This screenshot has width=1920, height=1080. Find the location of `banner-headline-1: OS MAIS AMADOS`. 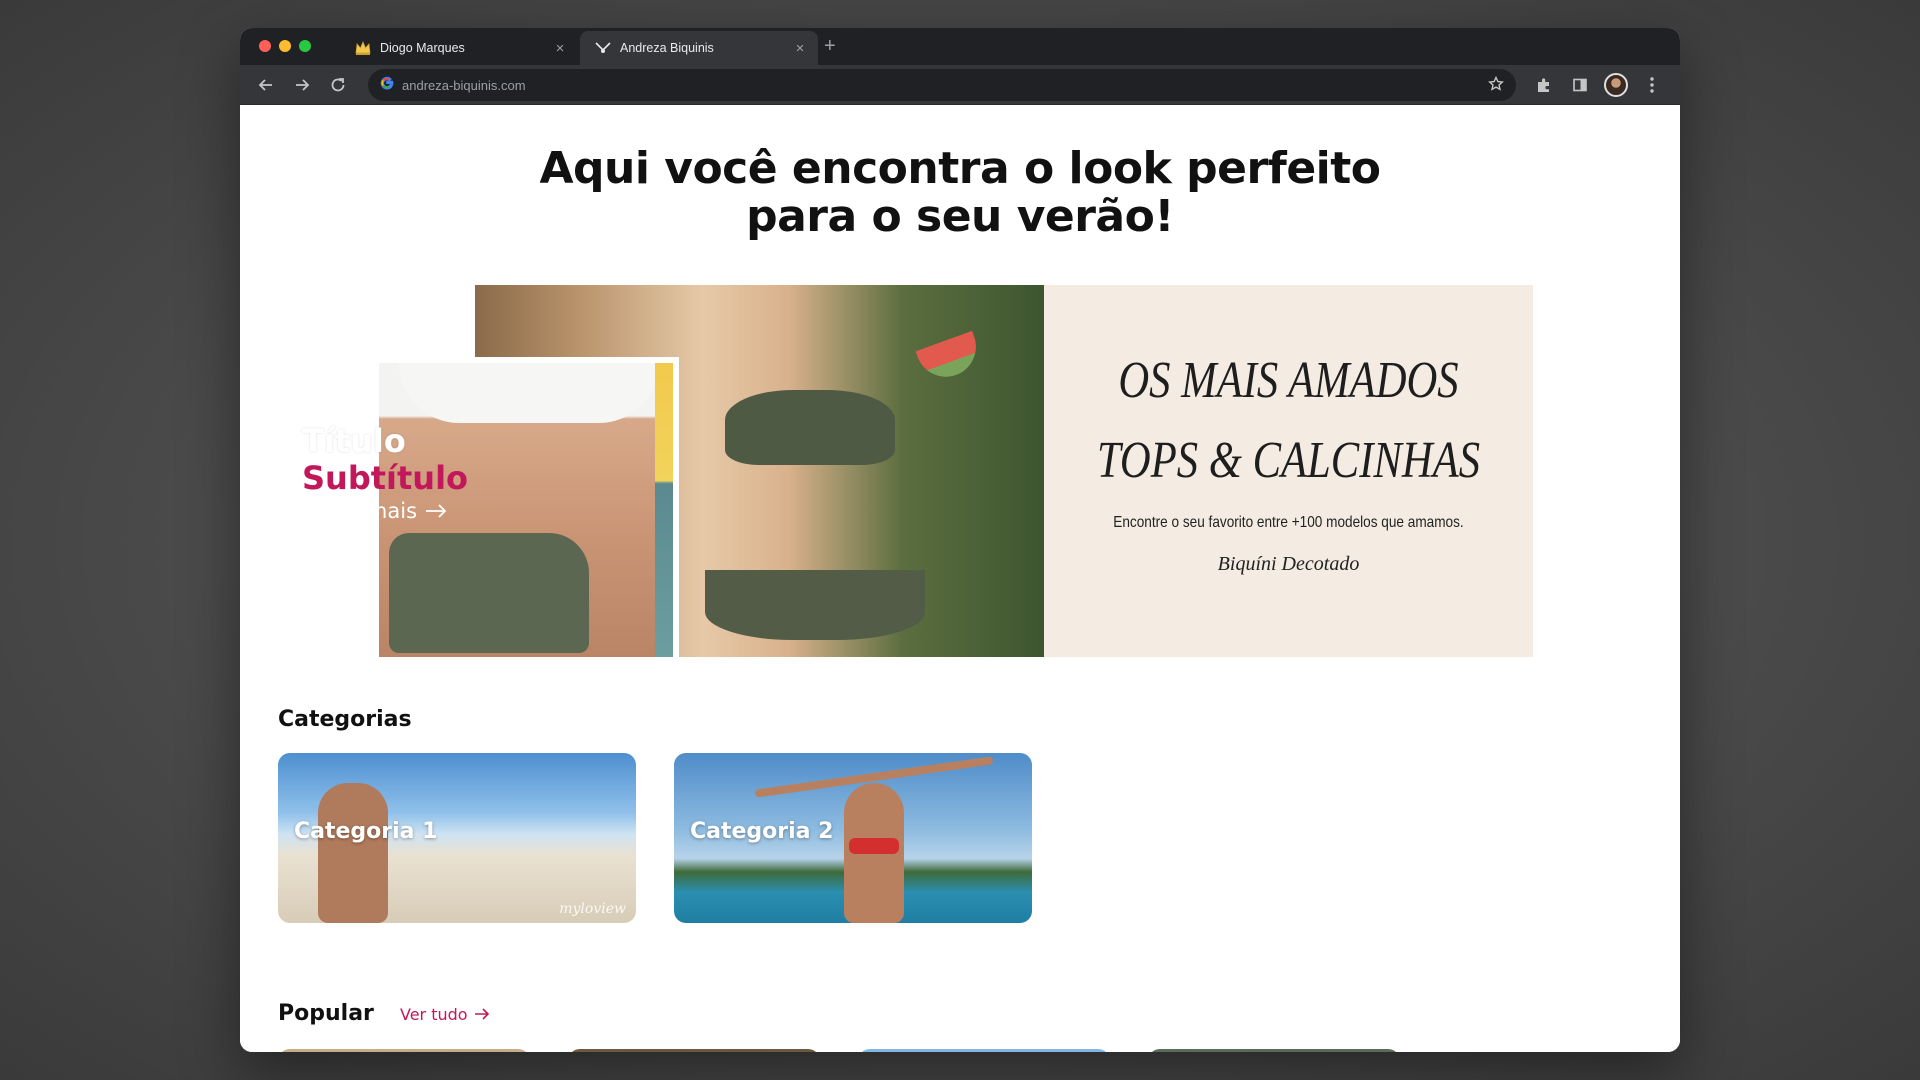

banner-headline-1: OS MAIS AMADOS is located at coordinates (1288, 380).